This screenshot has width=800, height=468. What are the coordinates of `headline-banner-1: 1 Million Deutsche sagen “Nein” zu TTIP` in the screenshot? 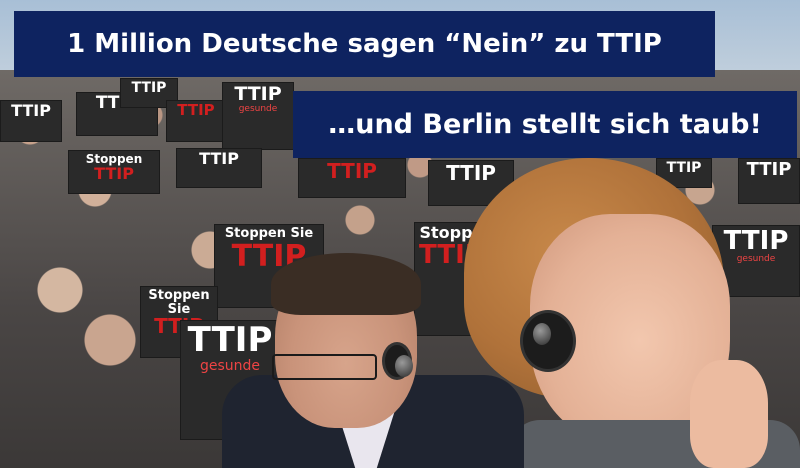 It's located at (364, 44).